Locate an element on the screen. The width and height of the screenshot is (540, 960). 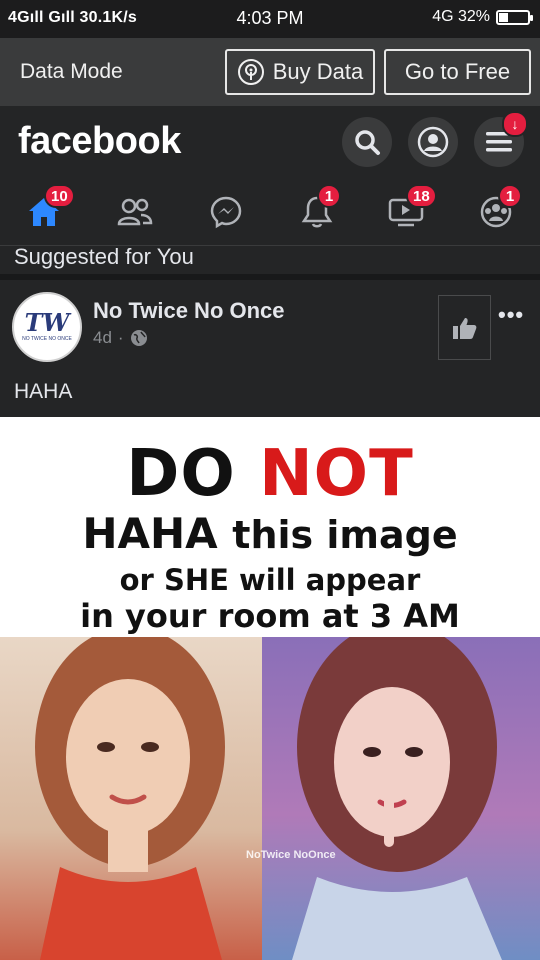
thumbs-up-icon is located at coordinates (464, 328).